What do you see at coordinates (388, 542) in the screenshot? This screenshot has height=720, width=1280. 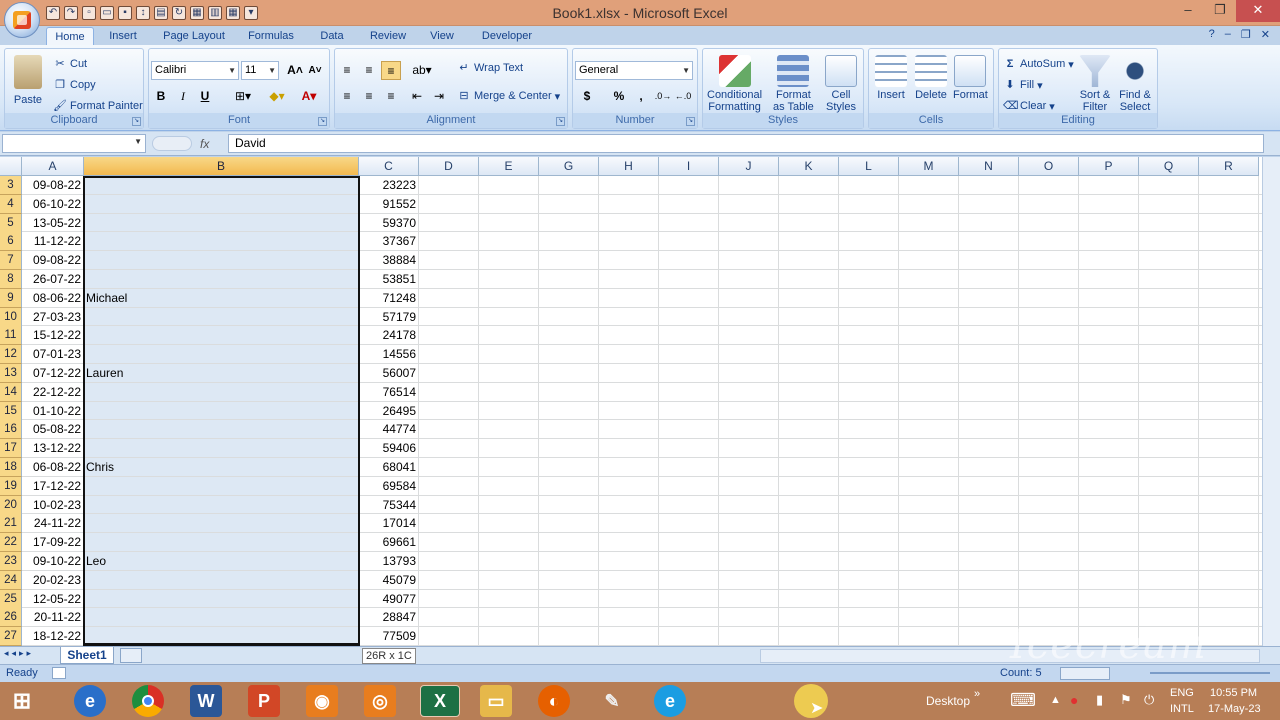 I see `cell-amount: 69661` at bounding box center [388, 542].